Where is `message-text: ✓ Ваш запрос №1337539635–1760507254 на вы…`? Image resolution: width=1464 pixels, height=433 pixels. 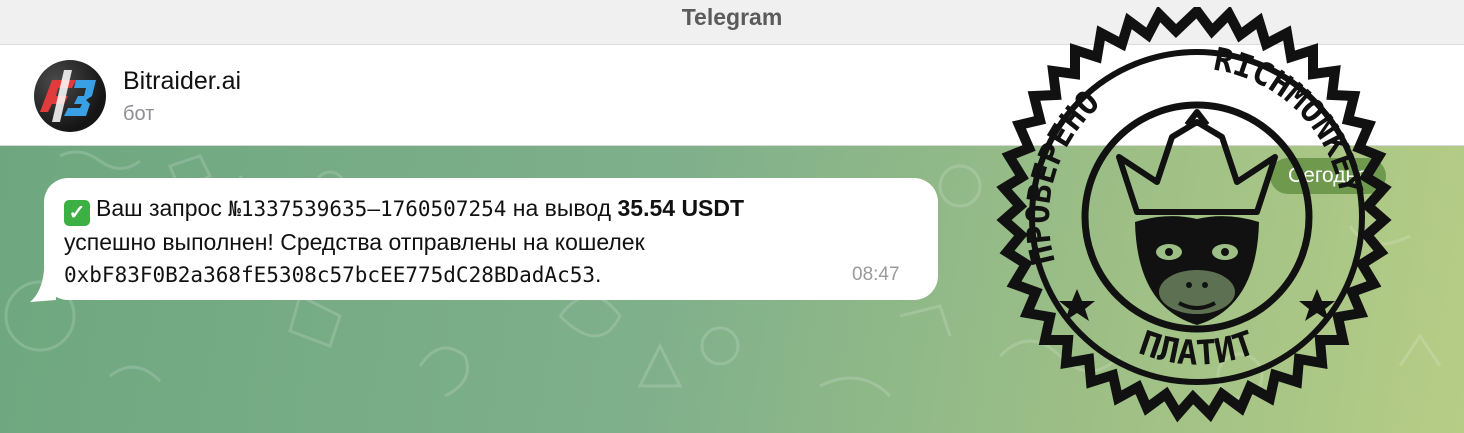 message-text: ✓ Ваш запрос №1337539635–1760507254 на вы… is located at coordinates (494, 241).